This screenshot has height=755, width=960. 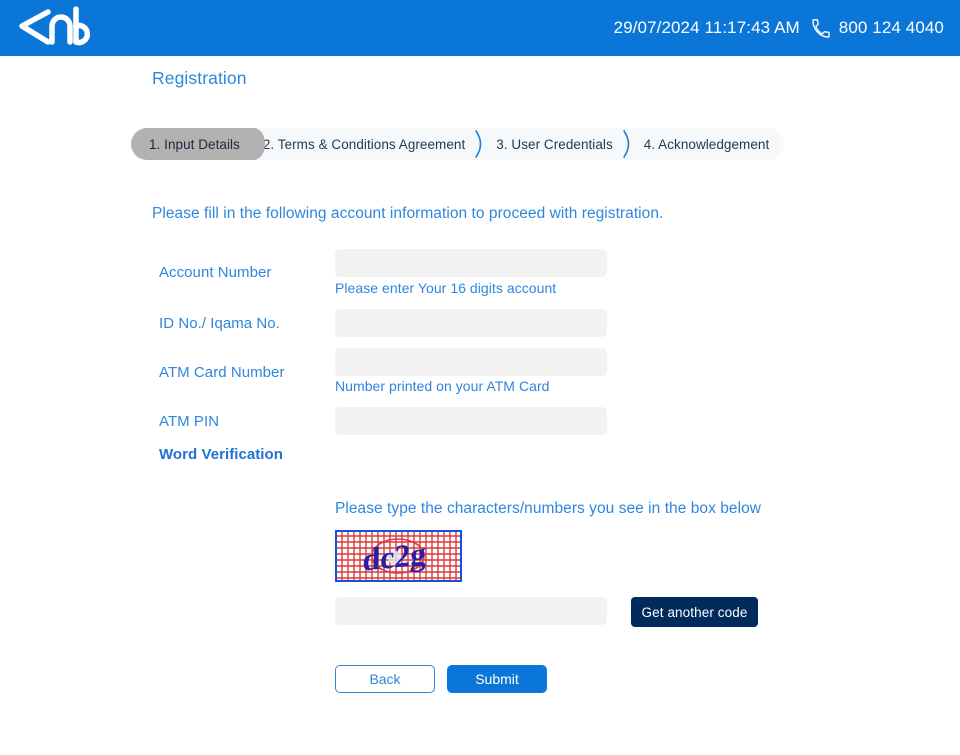 I want to click on step-item-user-credentials: 3. User Credentials, so click(x=554, y=144).